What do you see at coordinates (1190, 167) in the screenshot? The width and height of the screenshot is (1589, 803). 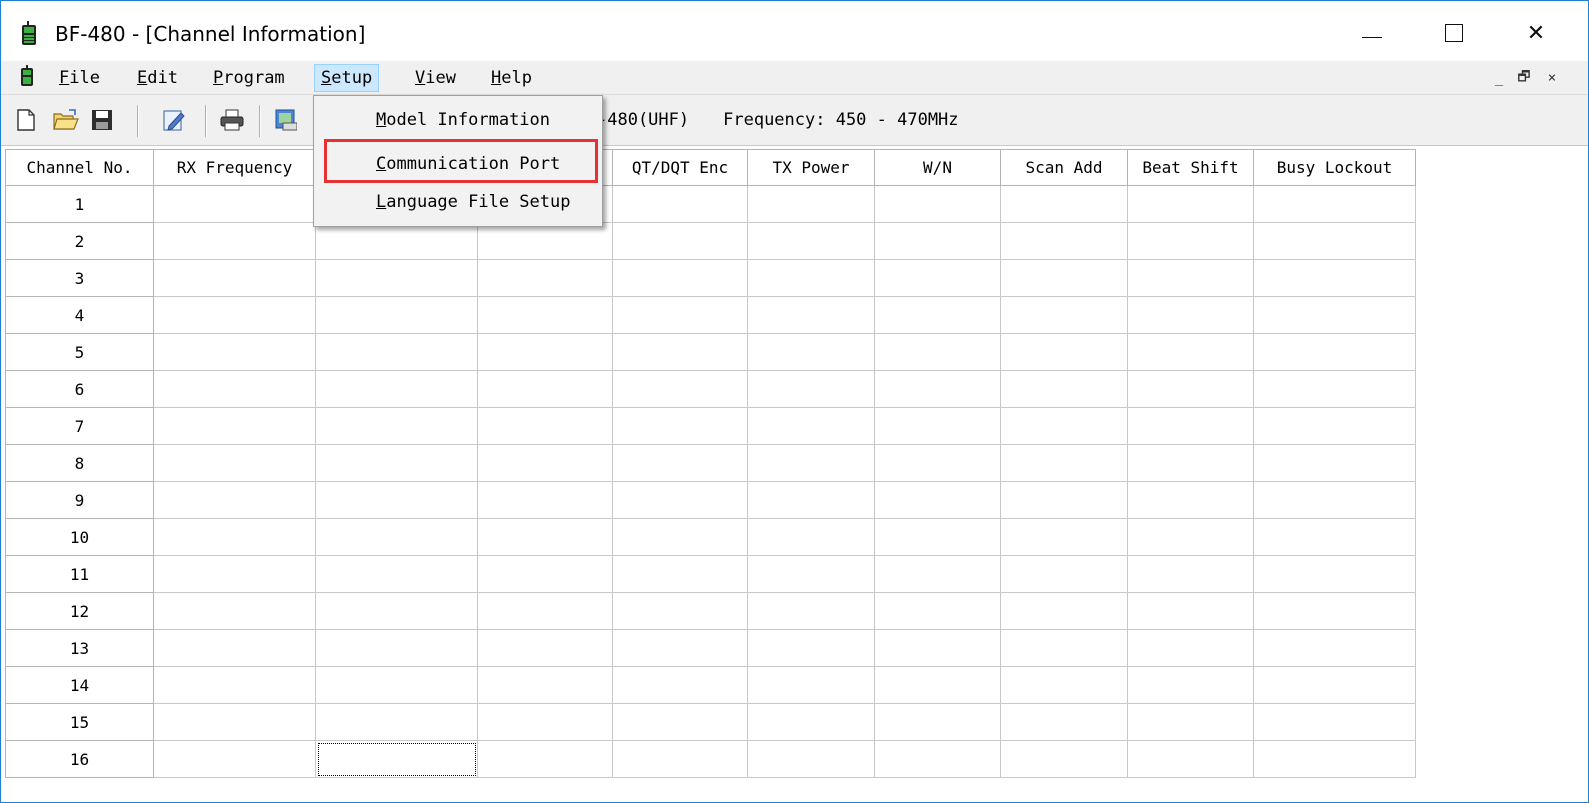 I see `column-header-beat-shift: Beat Shift` at bounding box center [1190, 167].